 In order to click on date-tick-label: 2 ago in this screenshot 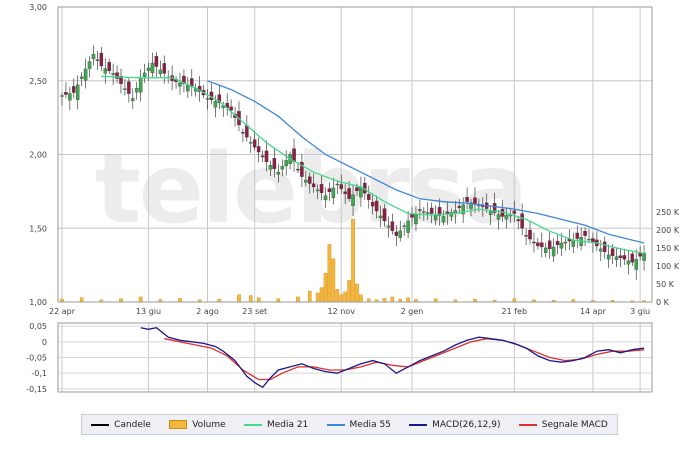, I will do `click(207, 311)`.